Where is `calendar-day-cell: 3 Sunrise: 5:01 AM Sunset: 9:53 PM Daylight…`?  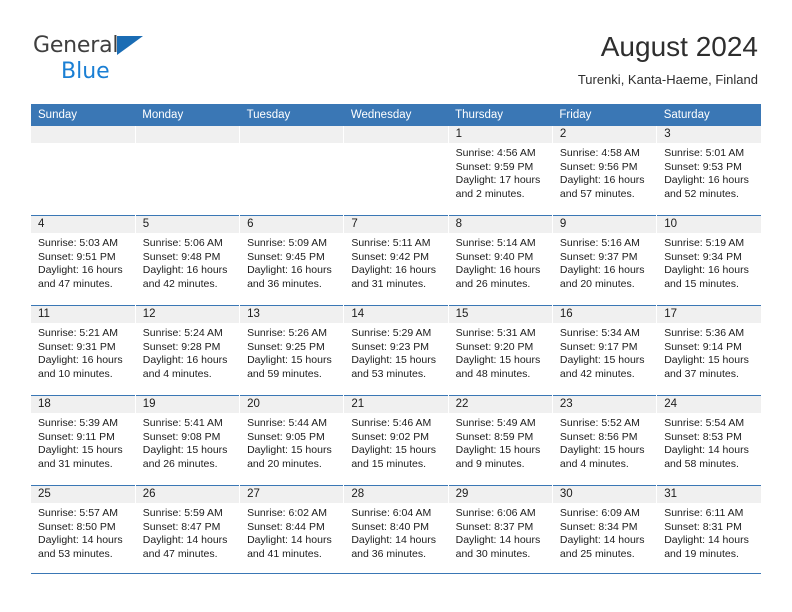 calendar-day-cell: 3 Sunrise: 5:01 AM Sunset: 9:53 PM Daylight… is located at coordinates (708, 171).